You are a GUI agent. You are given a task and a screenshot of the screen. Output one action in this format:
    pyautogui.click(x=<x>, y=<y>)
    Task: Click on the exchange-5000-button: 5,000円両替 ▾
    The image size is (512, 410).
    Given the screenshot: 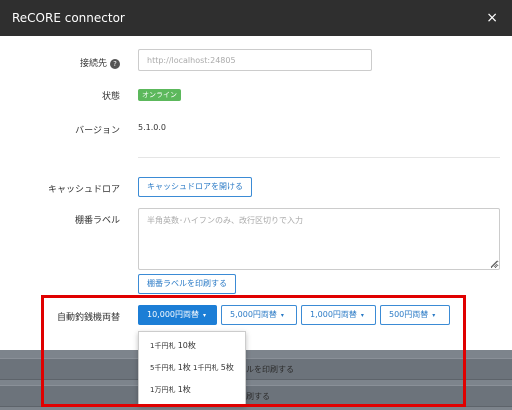 What is the action you would take?
    pyautogui.click(x=259, y=315)
    